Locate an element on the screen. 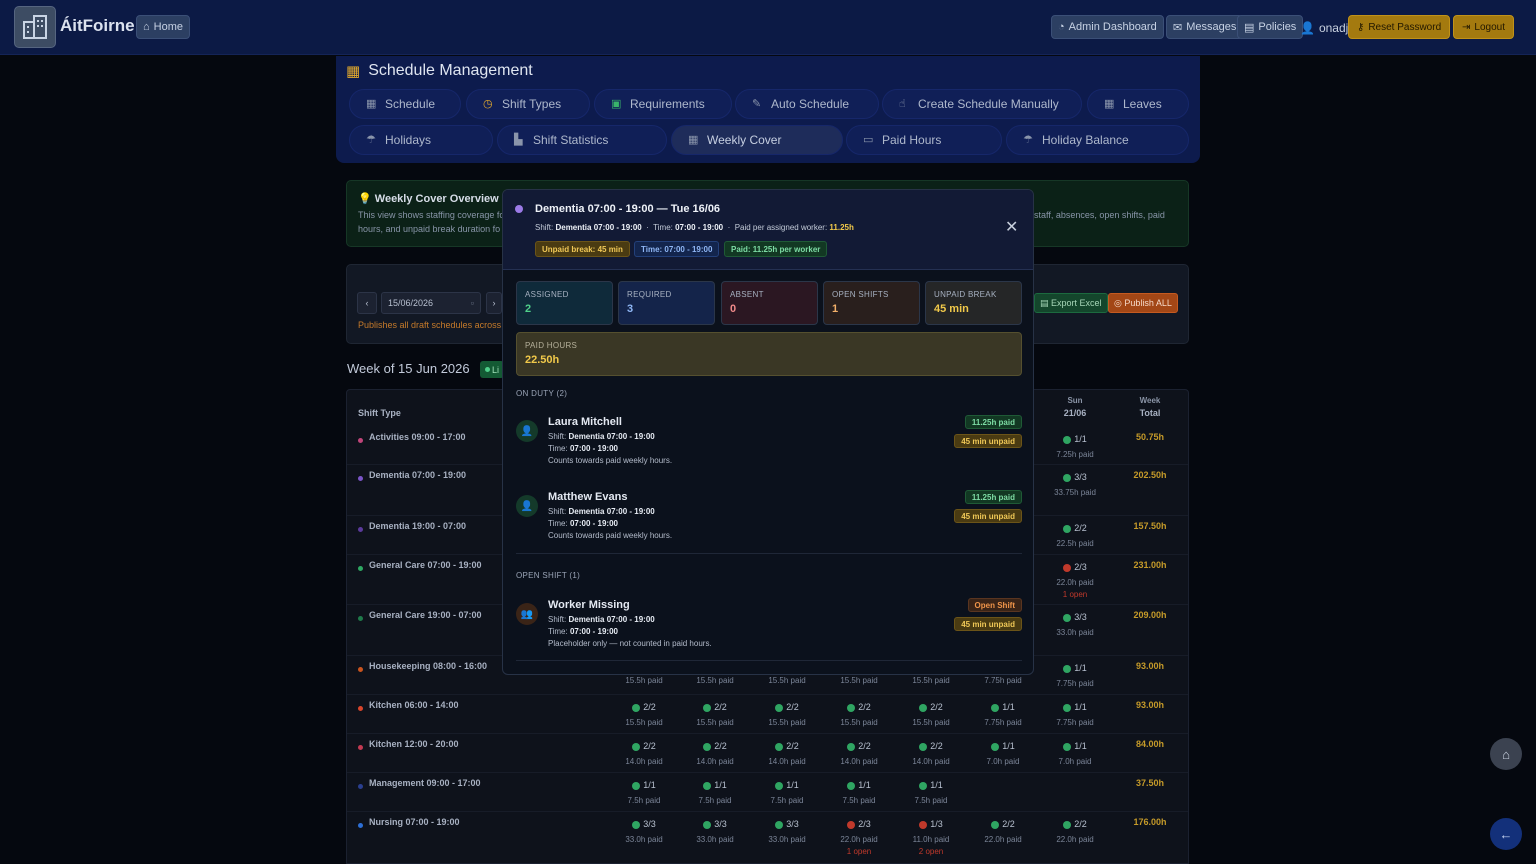 The image size is (1536, 864). tab-create-schedule-manually: ☝ Create Schedule Manually is located at coordinates (982, 104).